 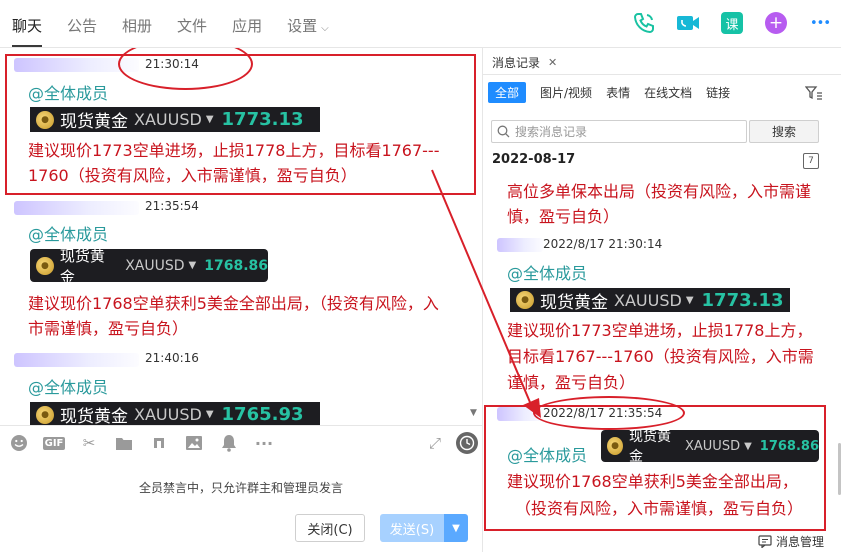 I want to click on tab-chat: 聊天, so click(x=27, y=24).